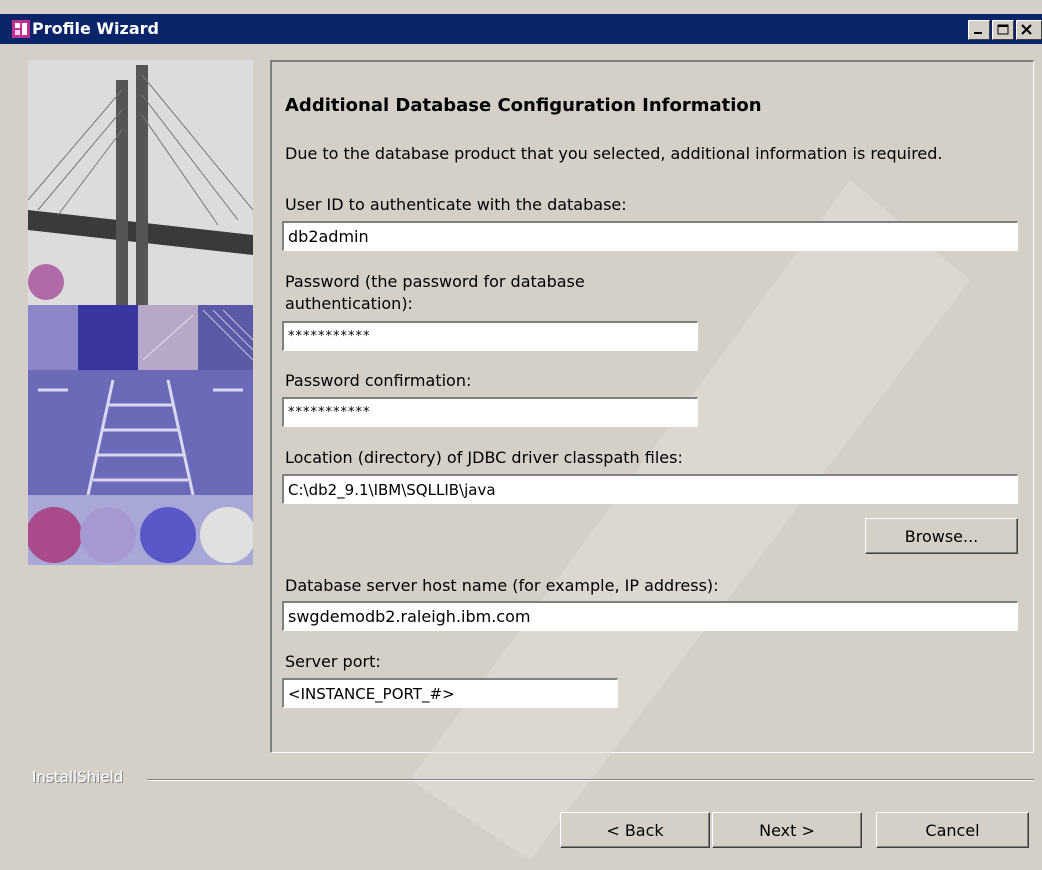 The width and height of the screenshot is (1042, 870). Describe the element at coordinates (490, 412) in the screenshot. I see `password-confirm-input` at that location.